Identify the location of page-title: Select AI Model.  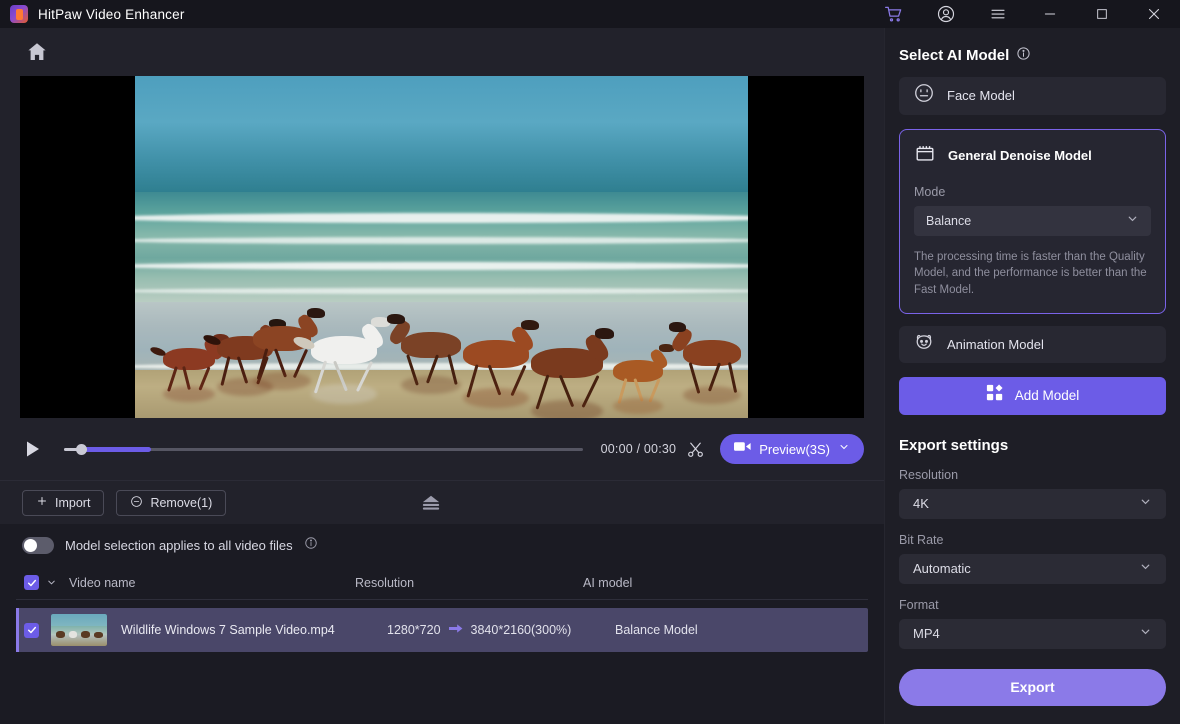
(954, 55).